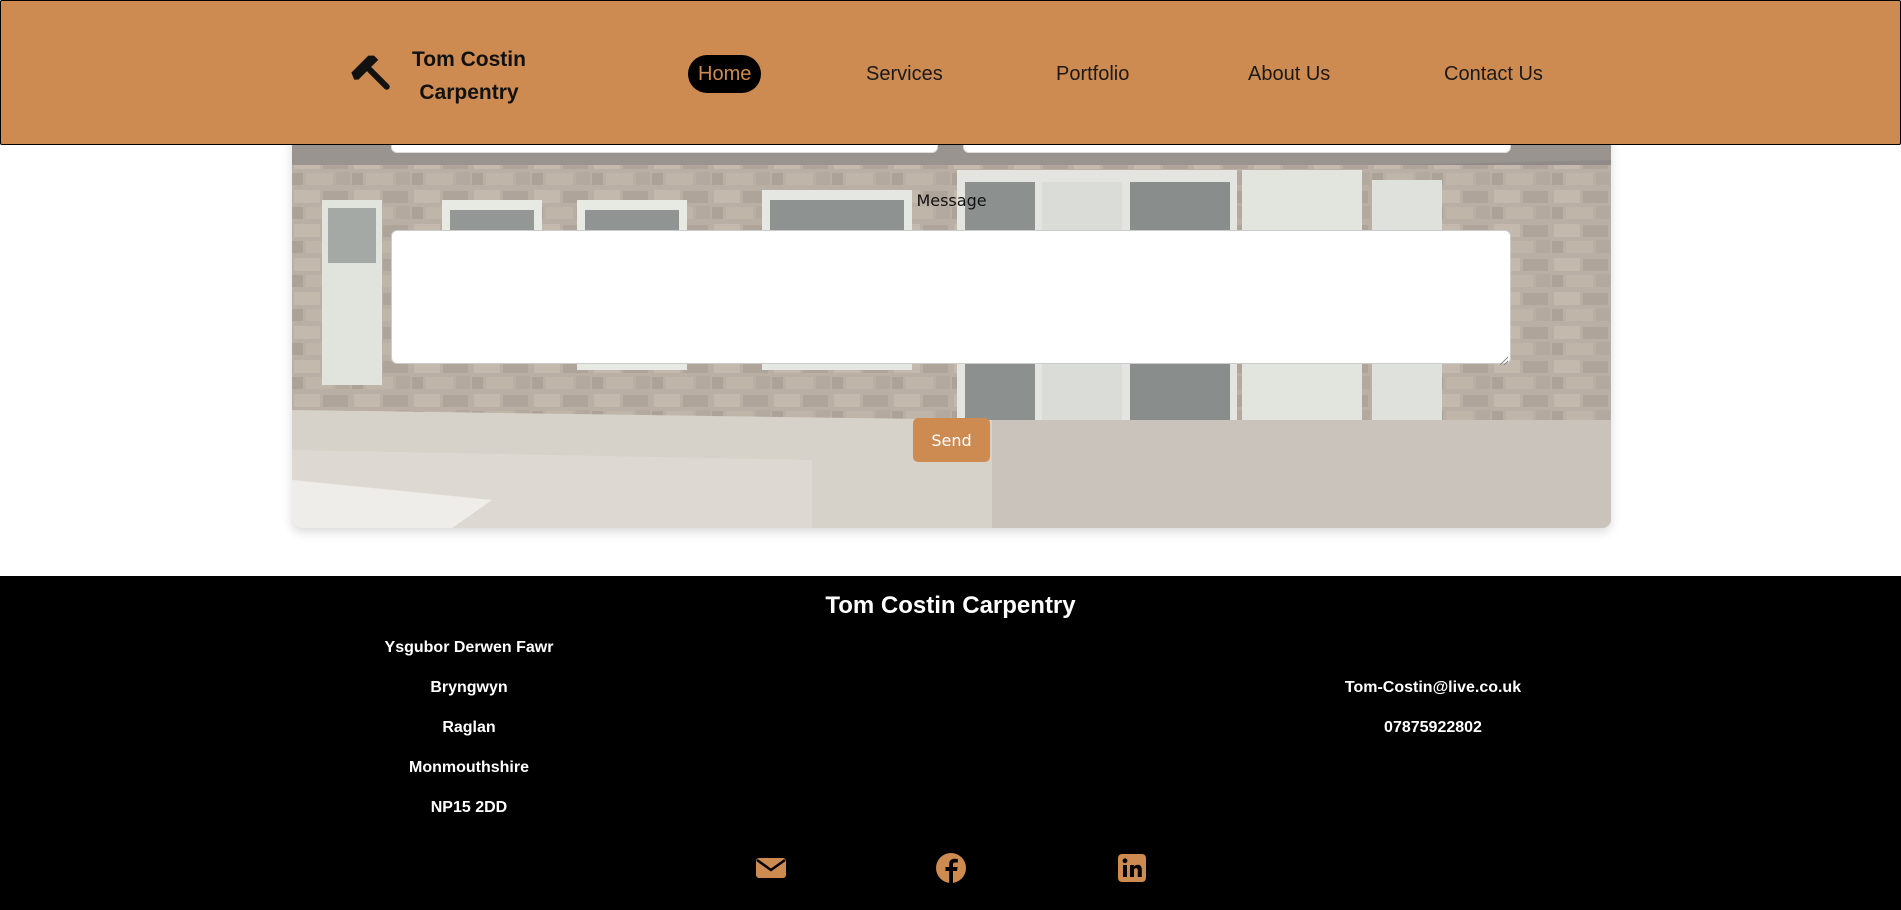 The height and width of the screenshot is (910, 1901). I want to click on nav-home: Home, so click(725, 74).